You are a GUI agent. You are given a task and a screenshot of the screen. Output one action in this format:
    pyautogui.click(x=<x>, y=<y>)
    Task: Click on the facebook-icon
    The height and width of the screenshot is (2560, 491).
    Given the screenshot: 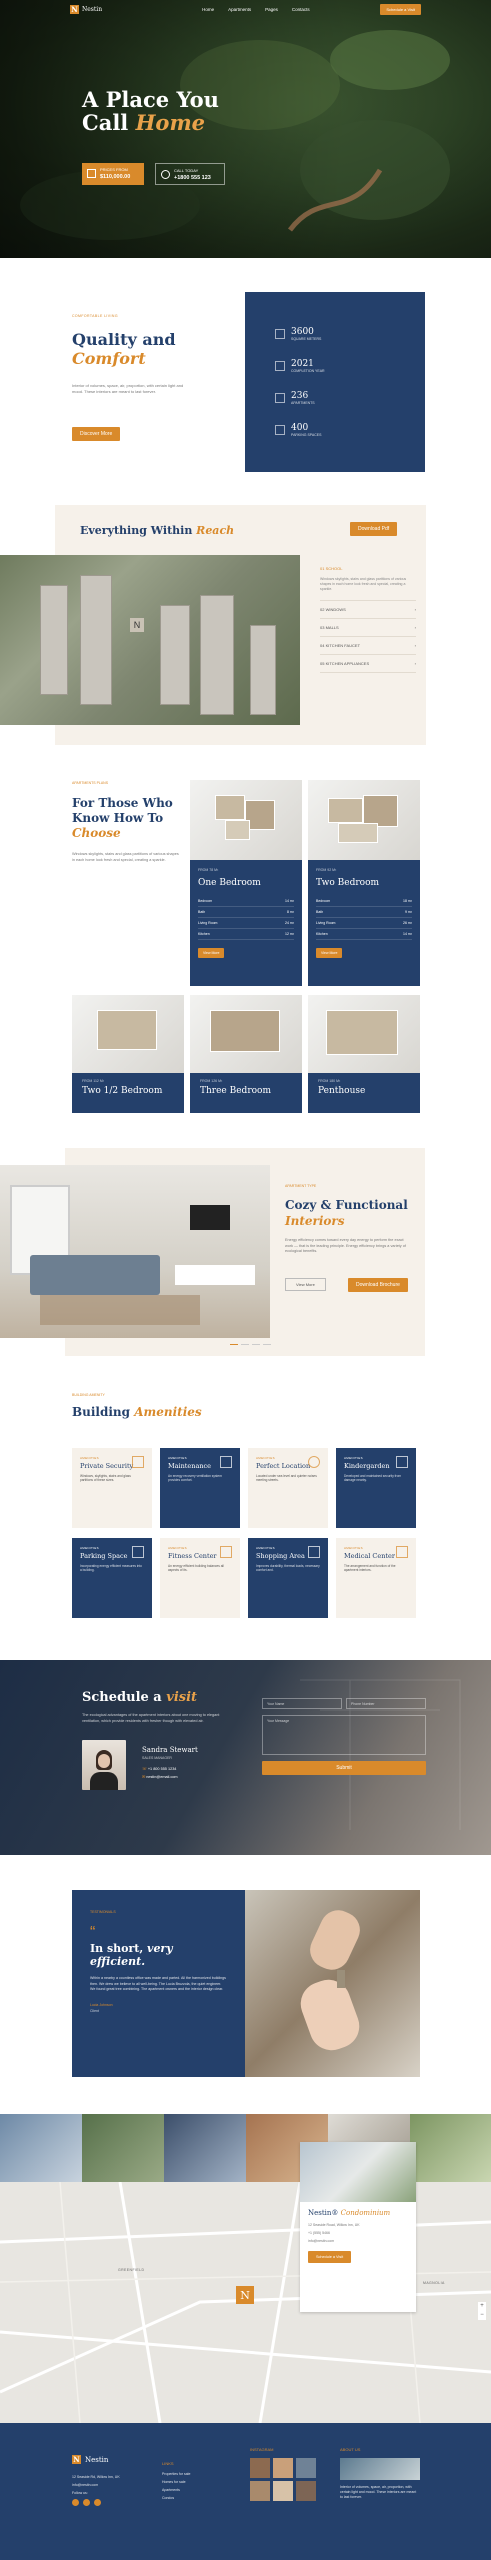 What is the action you would take?
    pyautogui.click(x=75, y=2502)
    